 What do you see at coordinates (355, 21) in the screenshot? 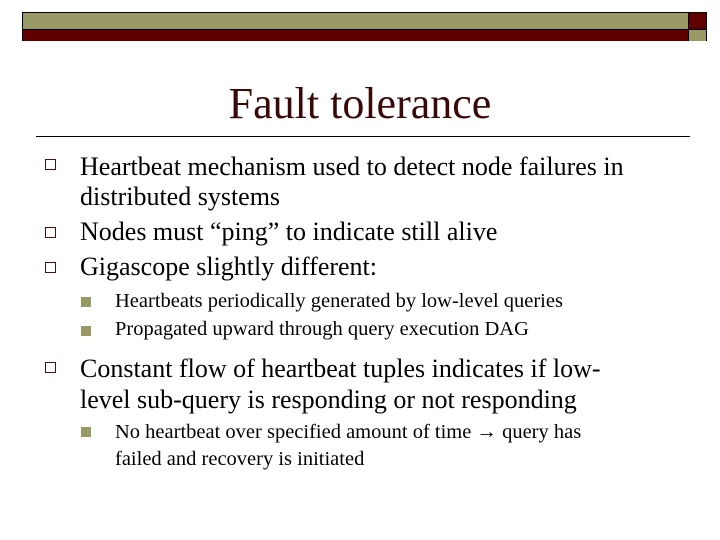
I see `banner-olive-band` at bounding box center [355, 21].